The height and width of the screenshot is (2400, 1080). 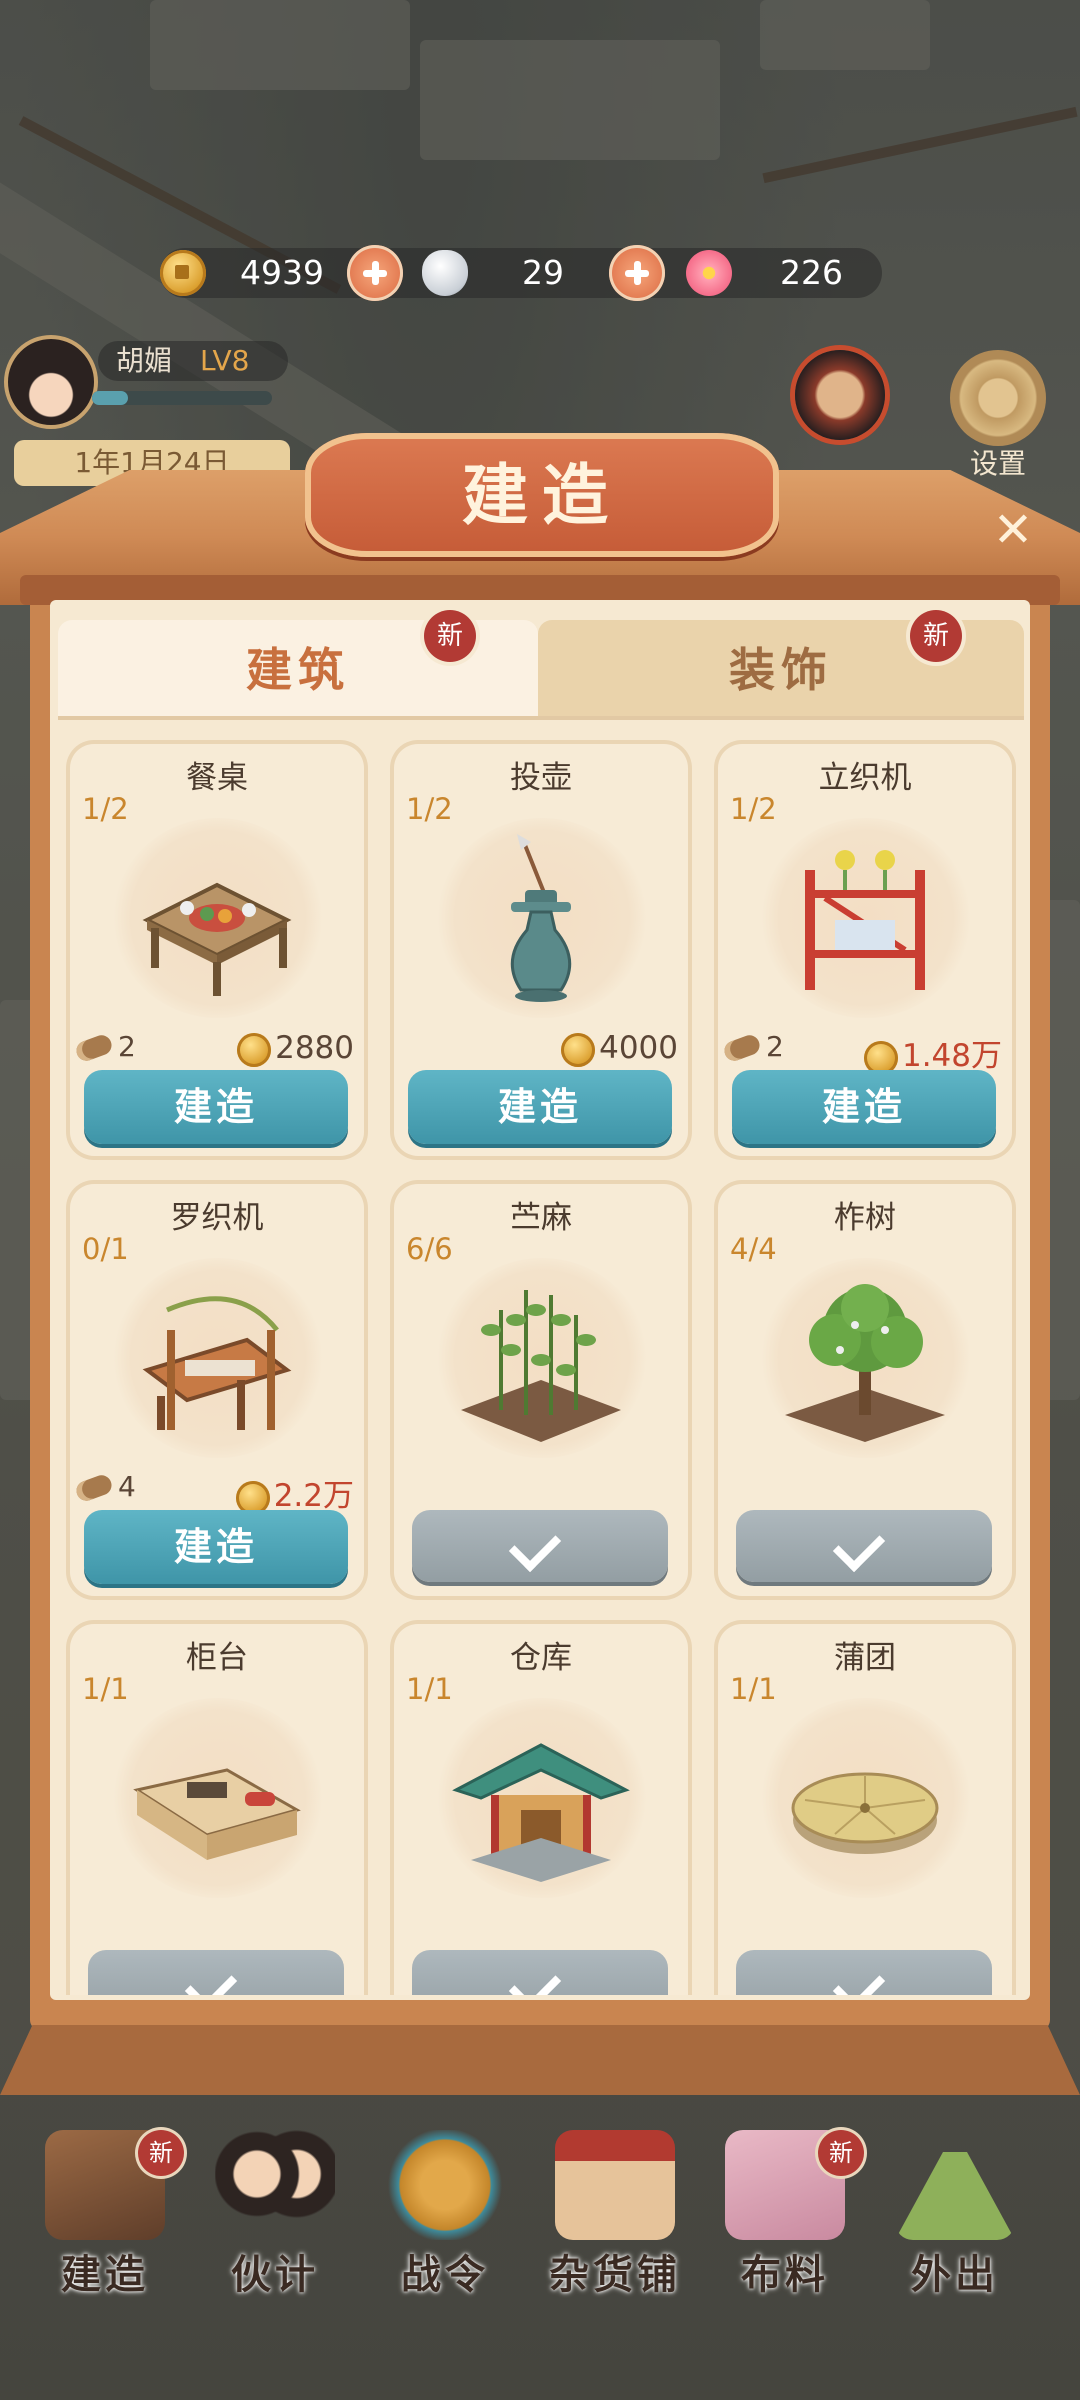 I want to click on warehouse-icon, so click(x=541, y=1812).